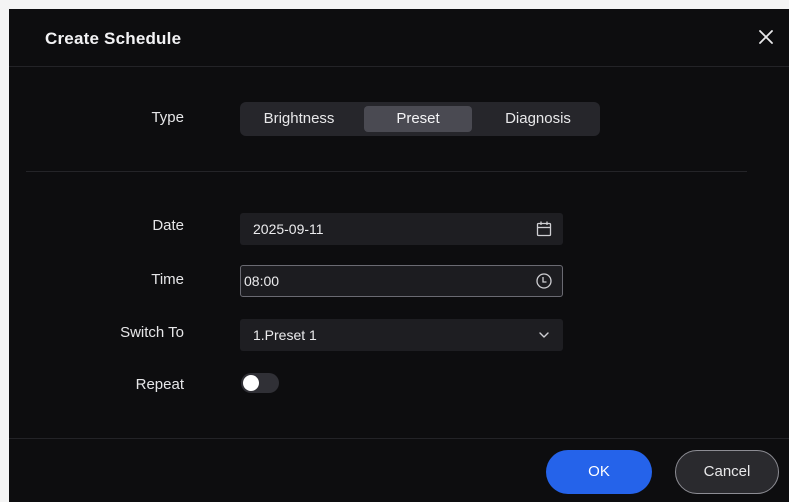 The height and width of the screenshot is (502, 789). Describe the element at coordinates (727, 472) in the screenshot. I see `cancel-button: Cancel` at that location.